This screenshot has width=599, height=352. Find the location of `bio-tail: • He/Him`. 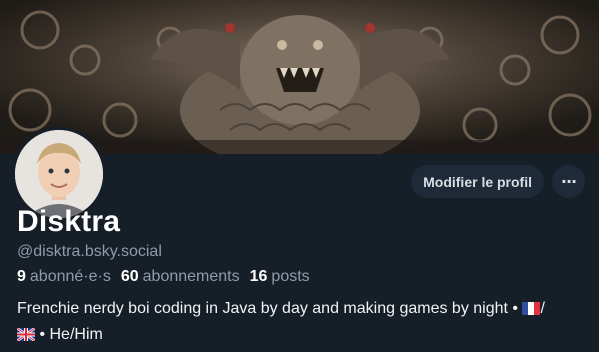

bio-tail: • He/Him is located at coordinates (69, 334).